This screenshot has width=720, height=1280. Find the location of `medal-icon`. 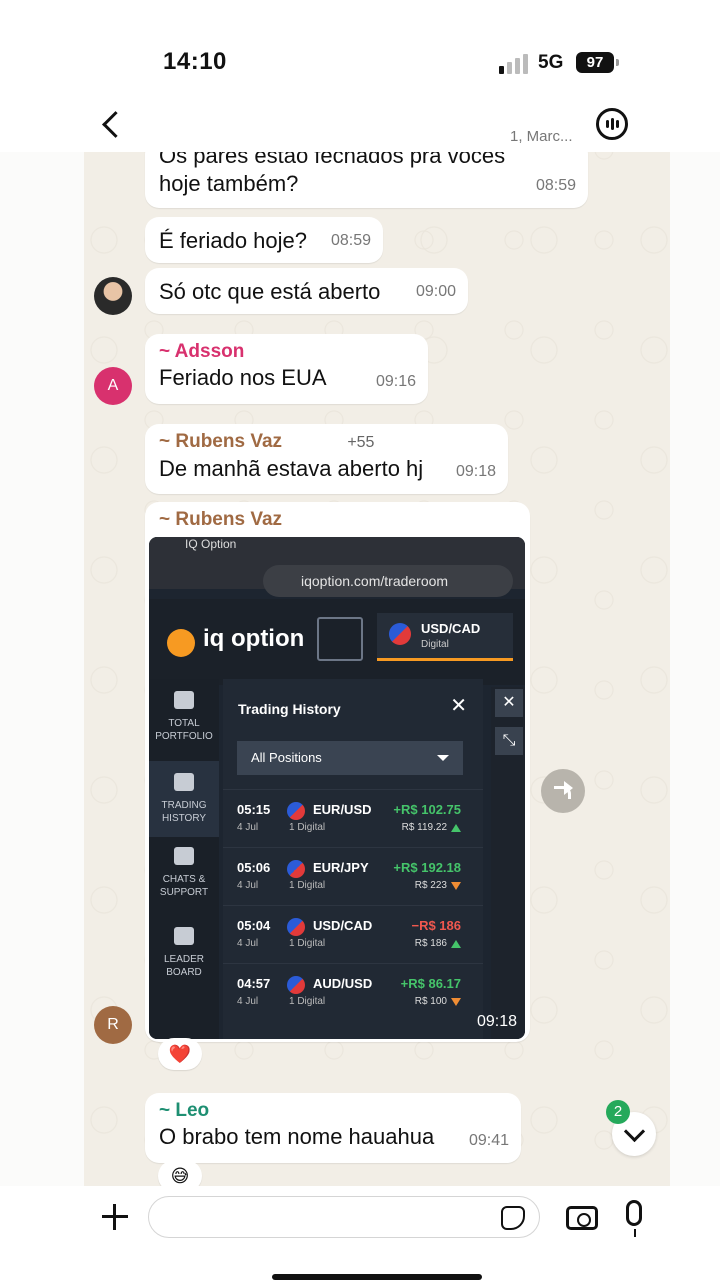

medal-icon is located at coordinates (184, 936).